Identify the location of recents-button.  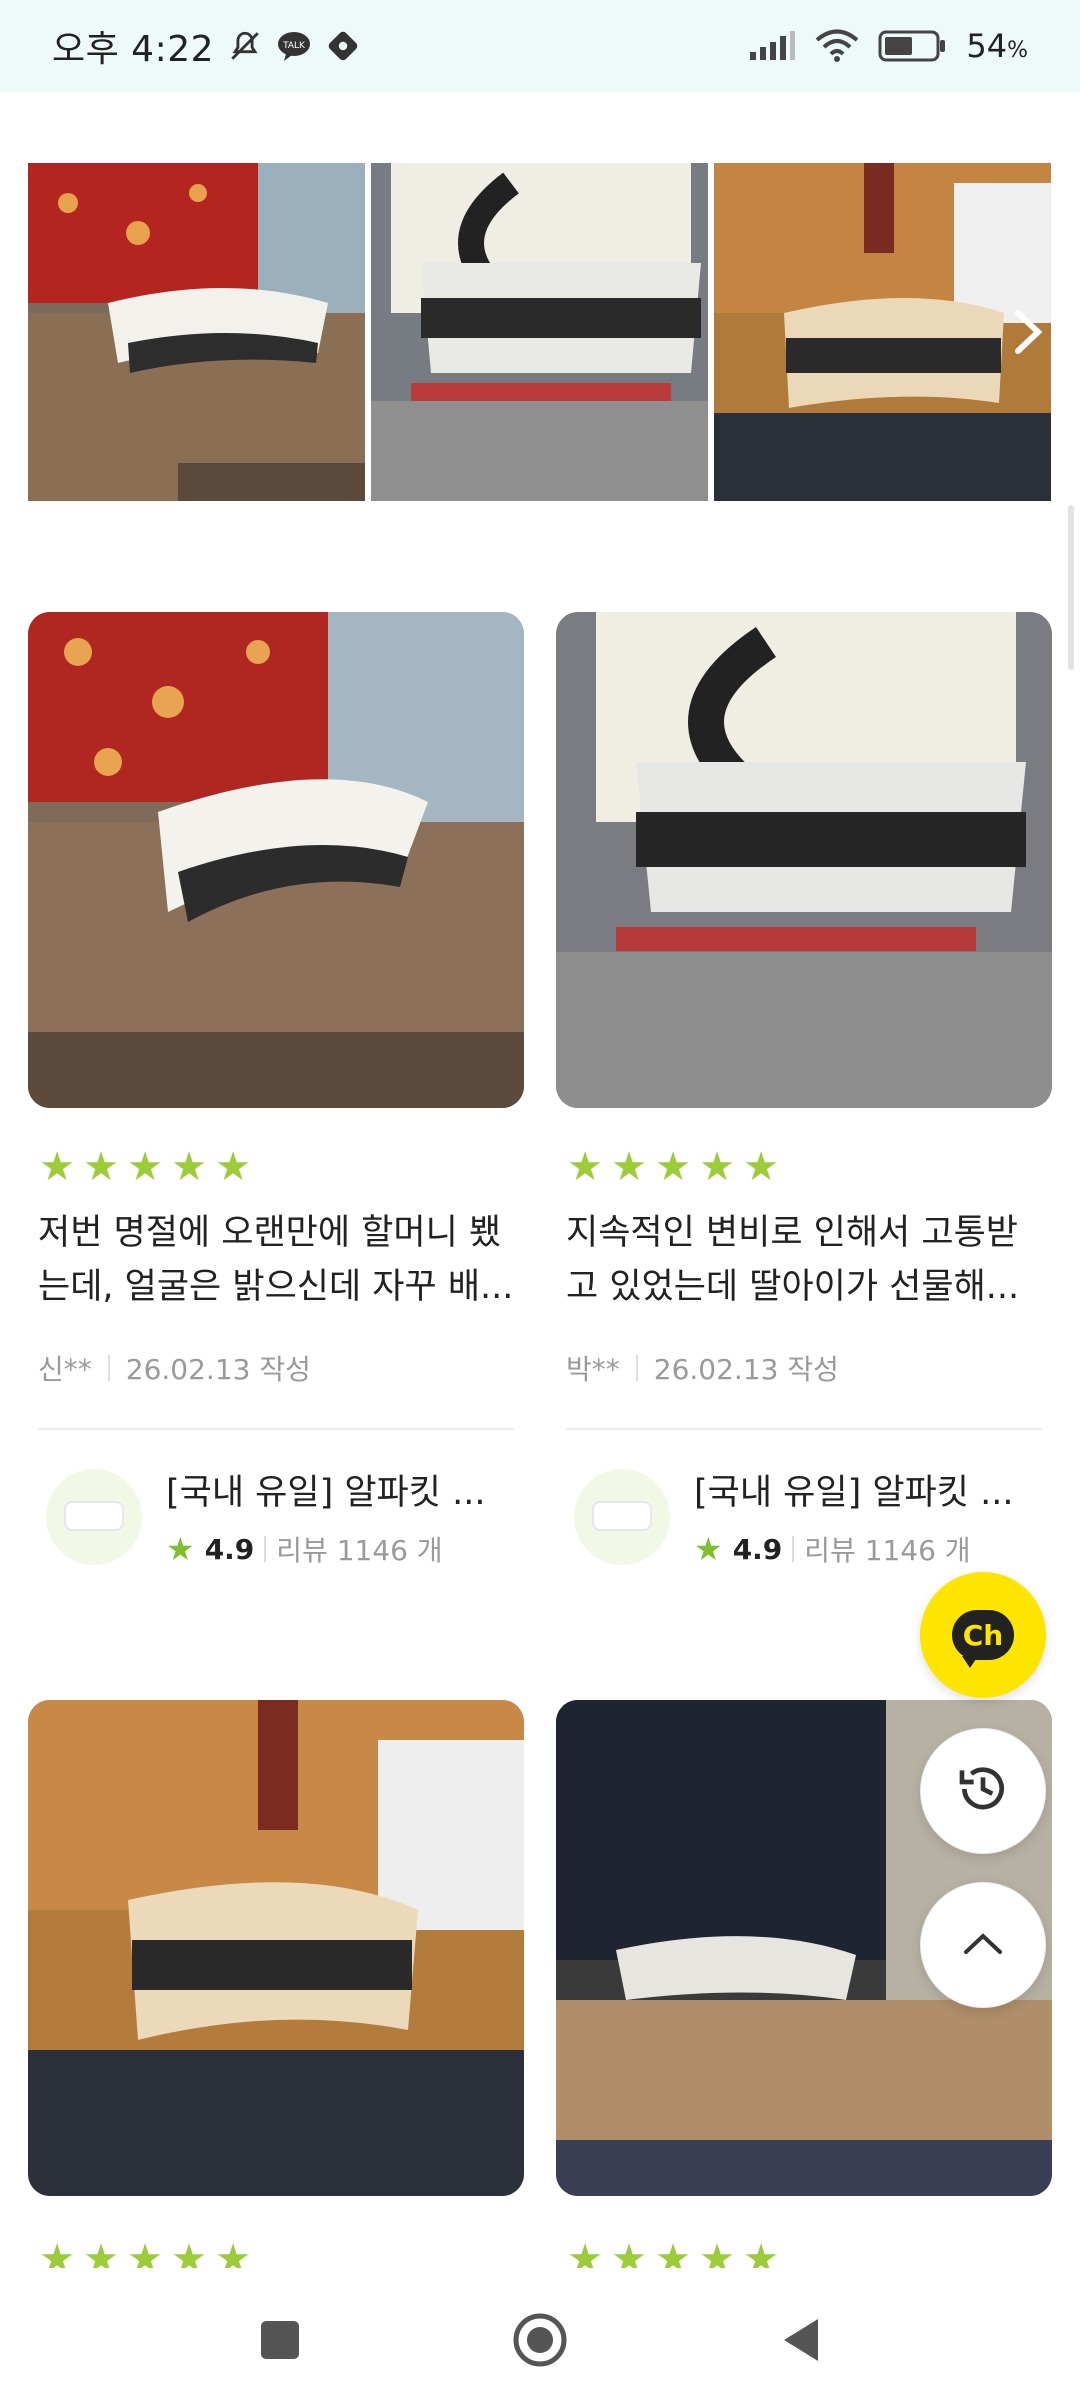
(280, 2340).